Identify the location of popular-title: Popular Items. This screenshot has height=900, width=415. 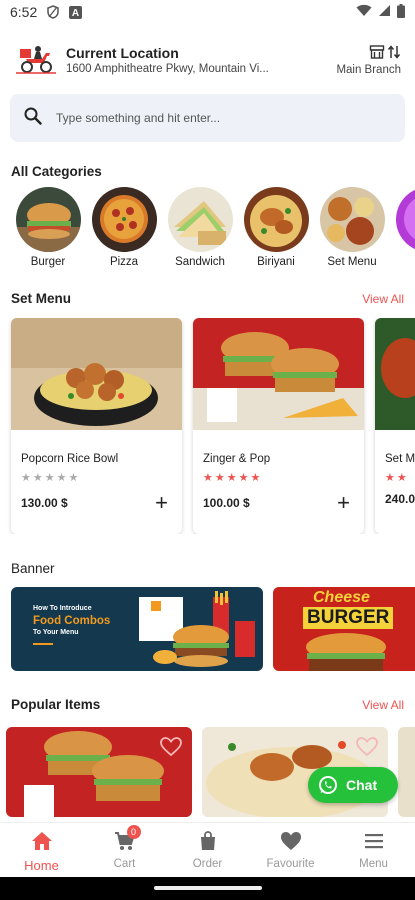
(56, 704).